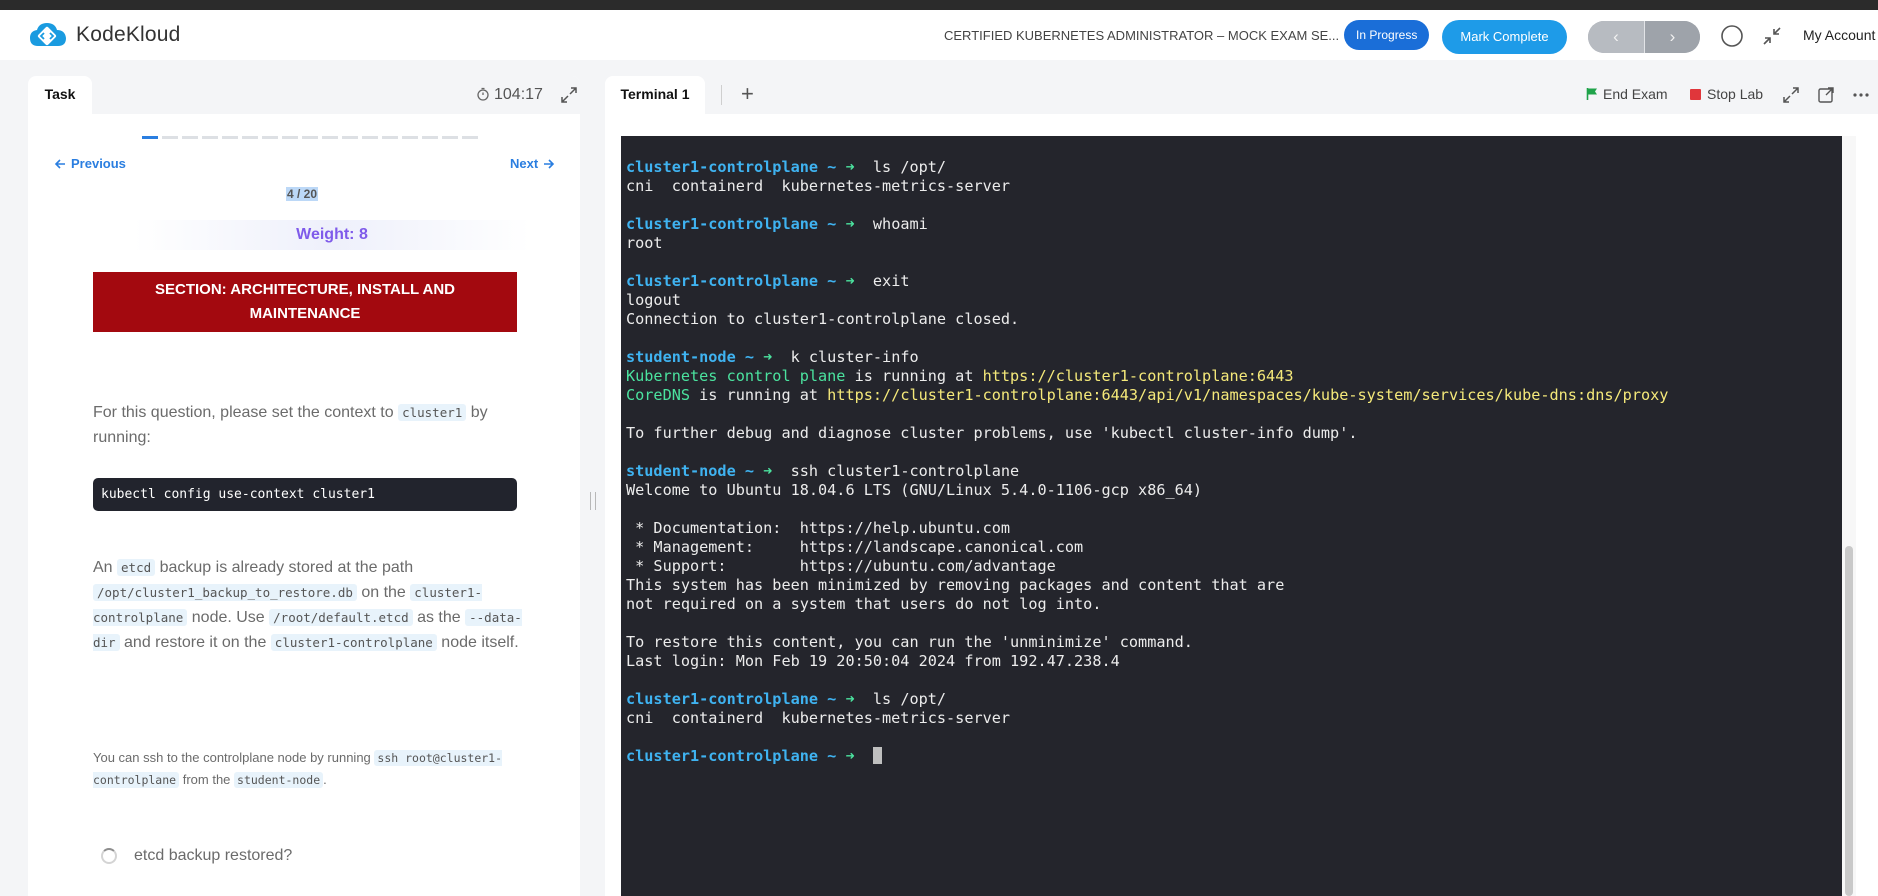 The width and height of the screenshot is (1878, 896). What do you see at coordinates (549, 163) in the screenshot?
I see `arrow-right-icon` at bounding box center [549, 163].